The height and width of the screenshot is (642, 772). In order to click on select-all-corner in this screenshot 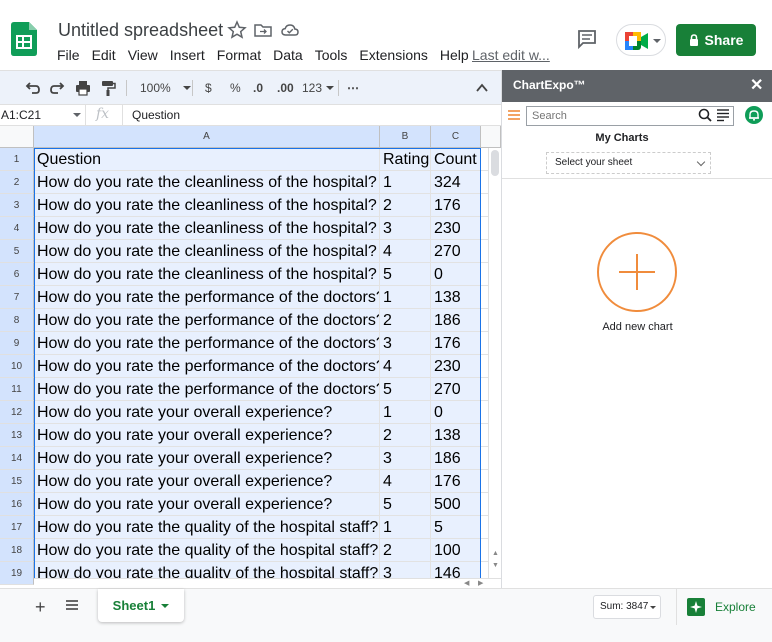, I will do `click(17, 137)`.